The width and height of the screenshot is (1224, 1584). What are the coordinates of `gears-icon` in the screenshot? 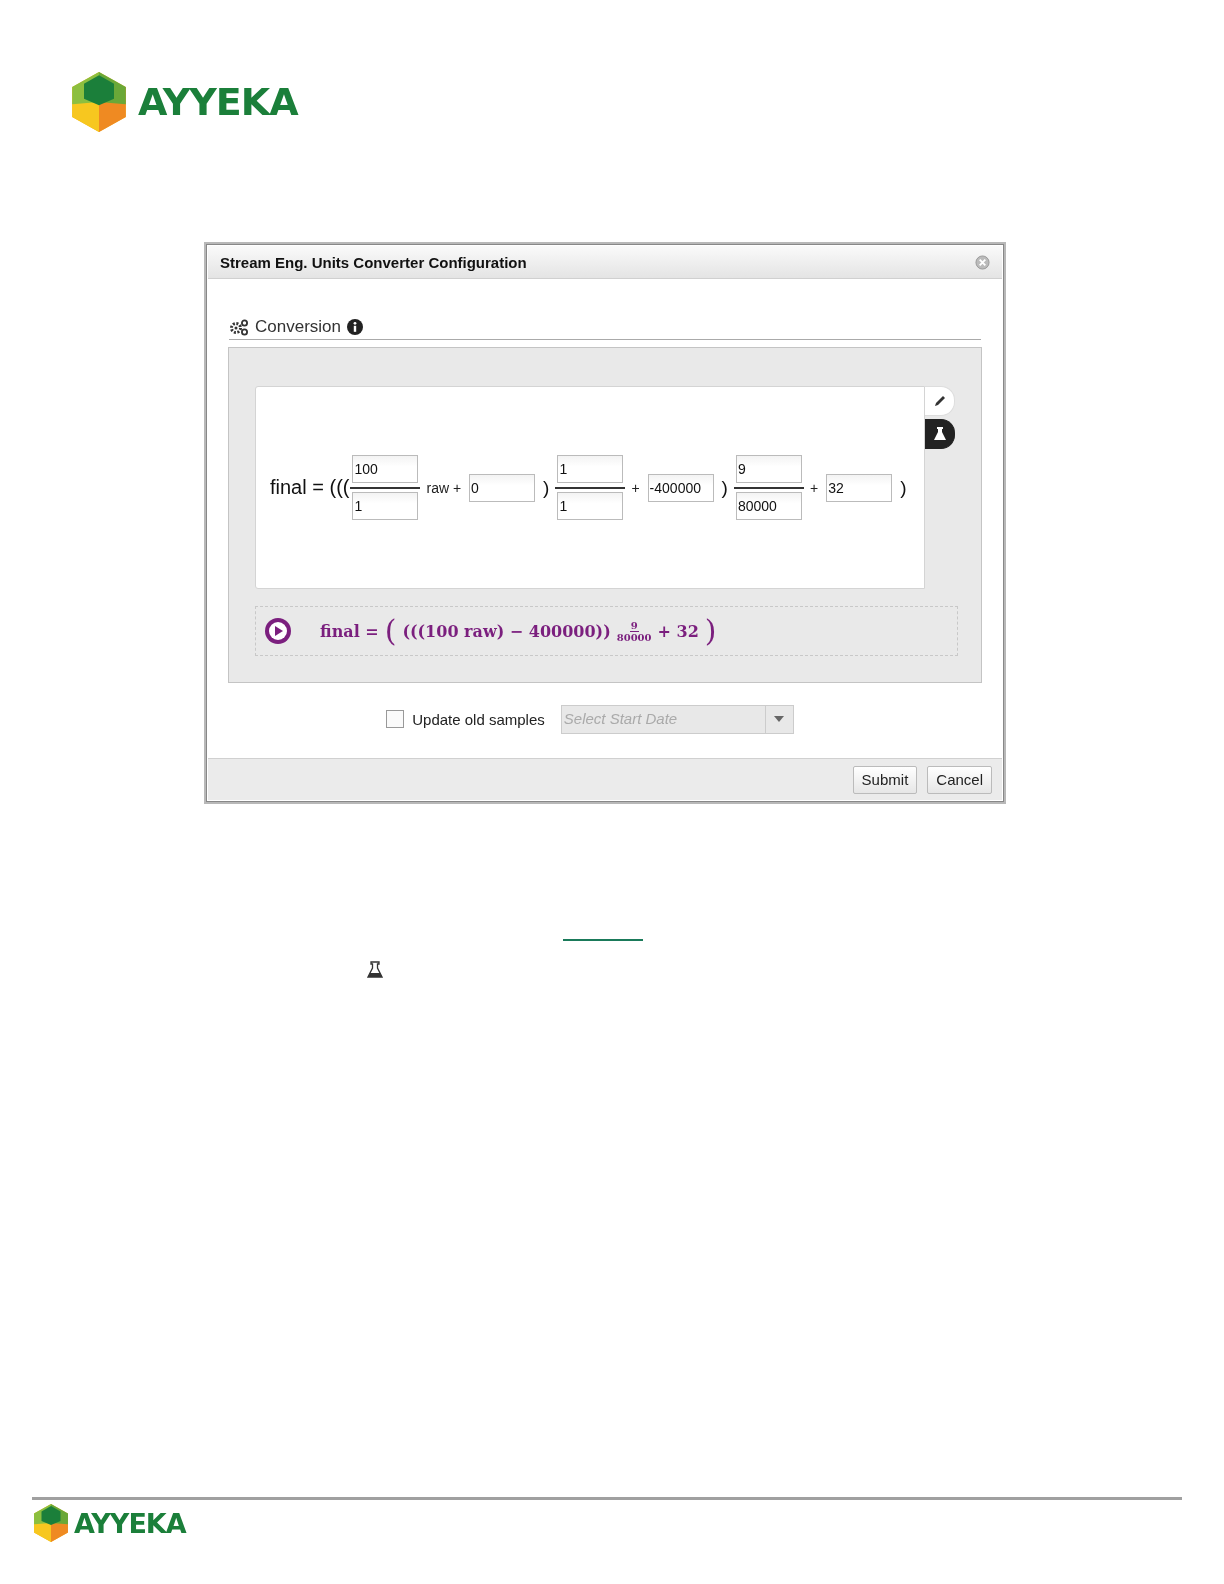 It's located at (239, 327).